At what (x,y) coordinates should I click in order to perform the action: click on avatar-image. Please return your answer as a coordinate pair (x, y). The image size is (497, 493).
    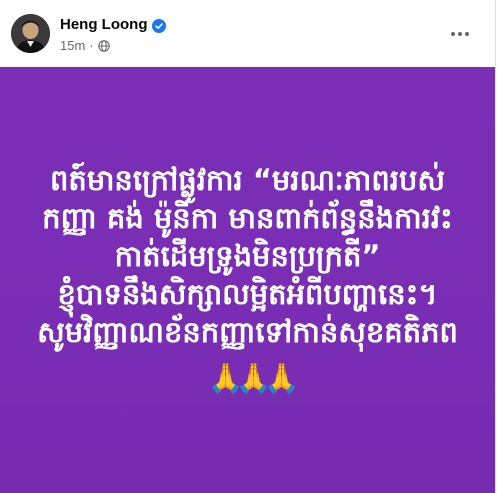
    Looking at the image, I should click on (30, 33).